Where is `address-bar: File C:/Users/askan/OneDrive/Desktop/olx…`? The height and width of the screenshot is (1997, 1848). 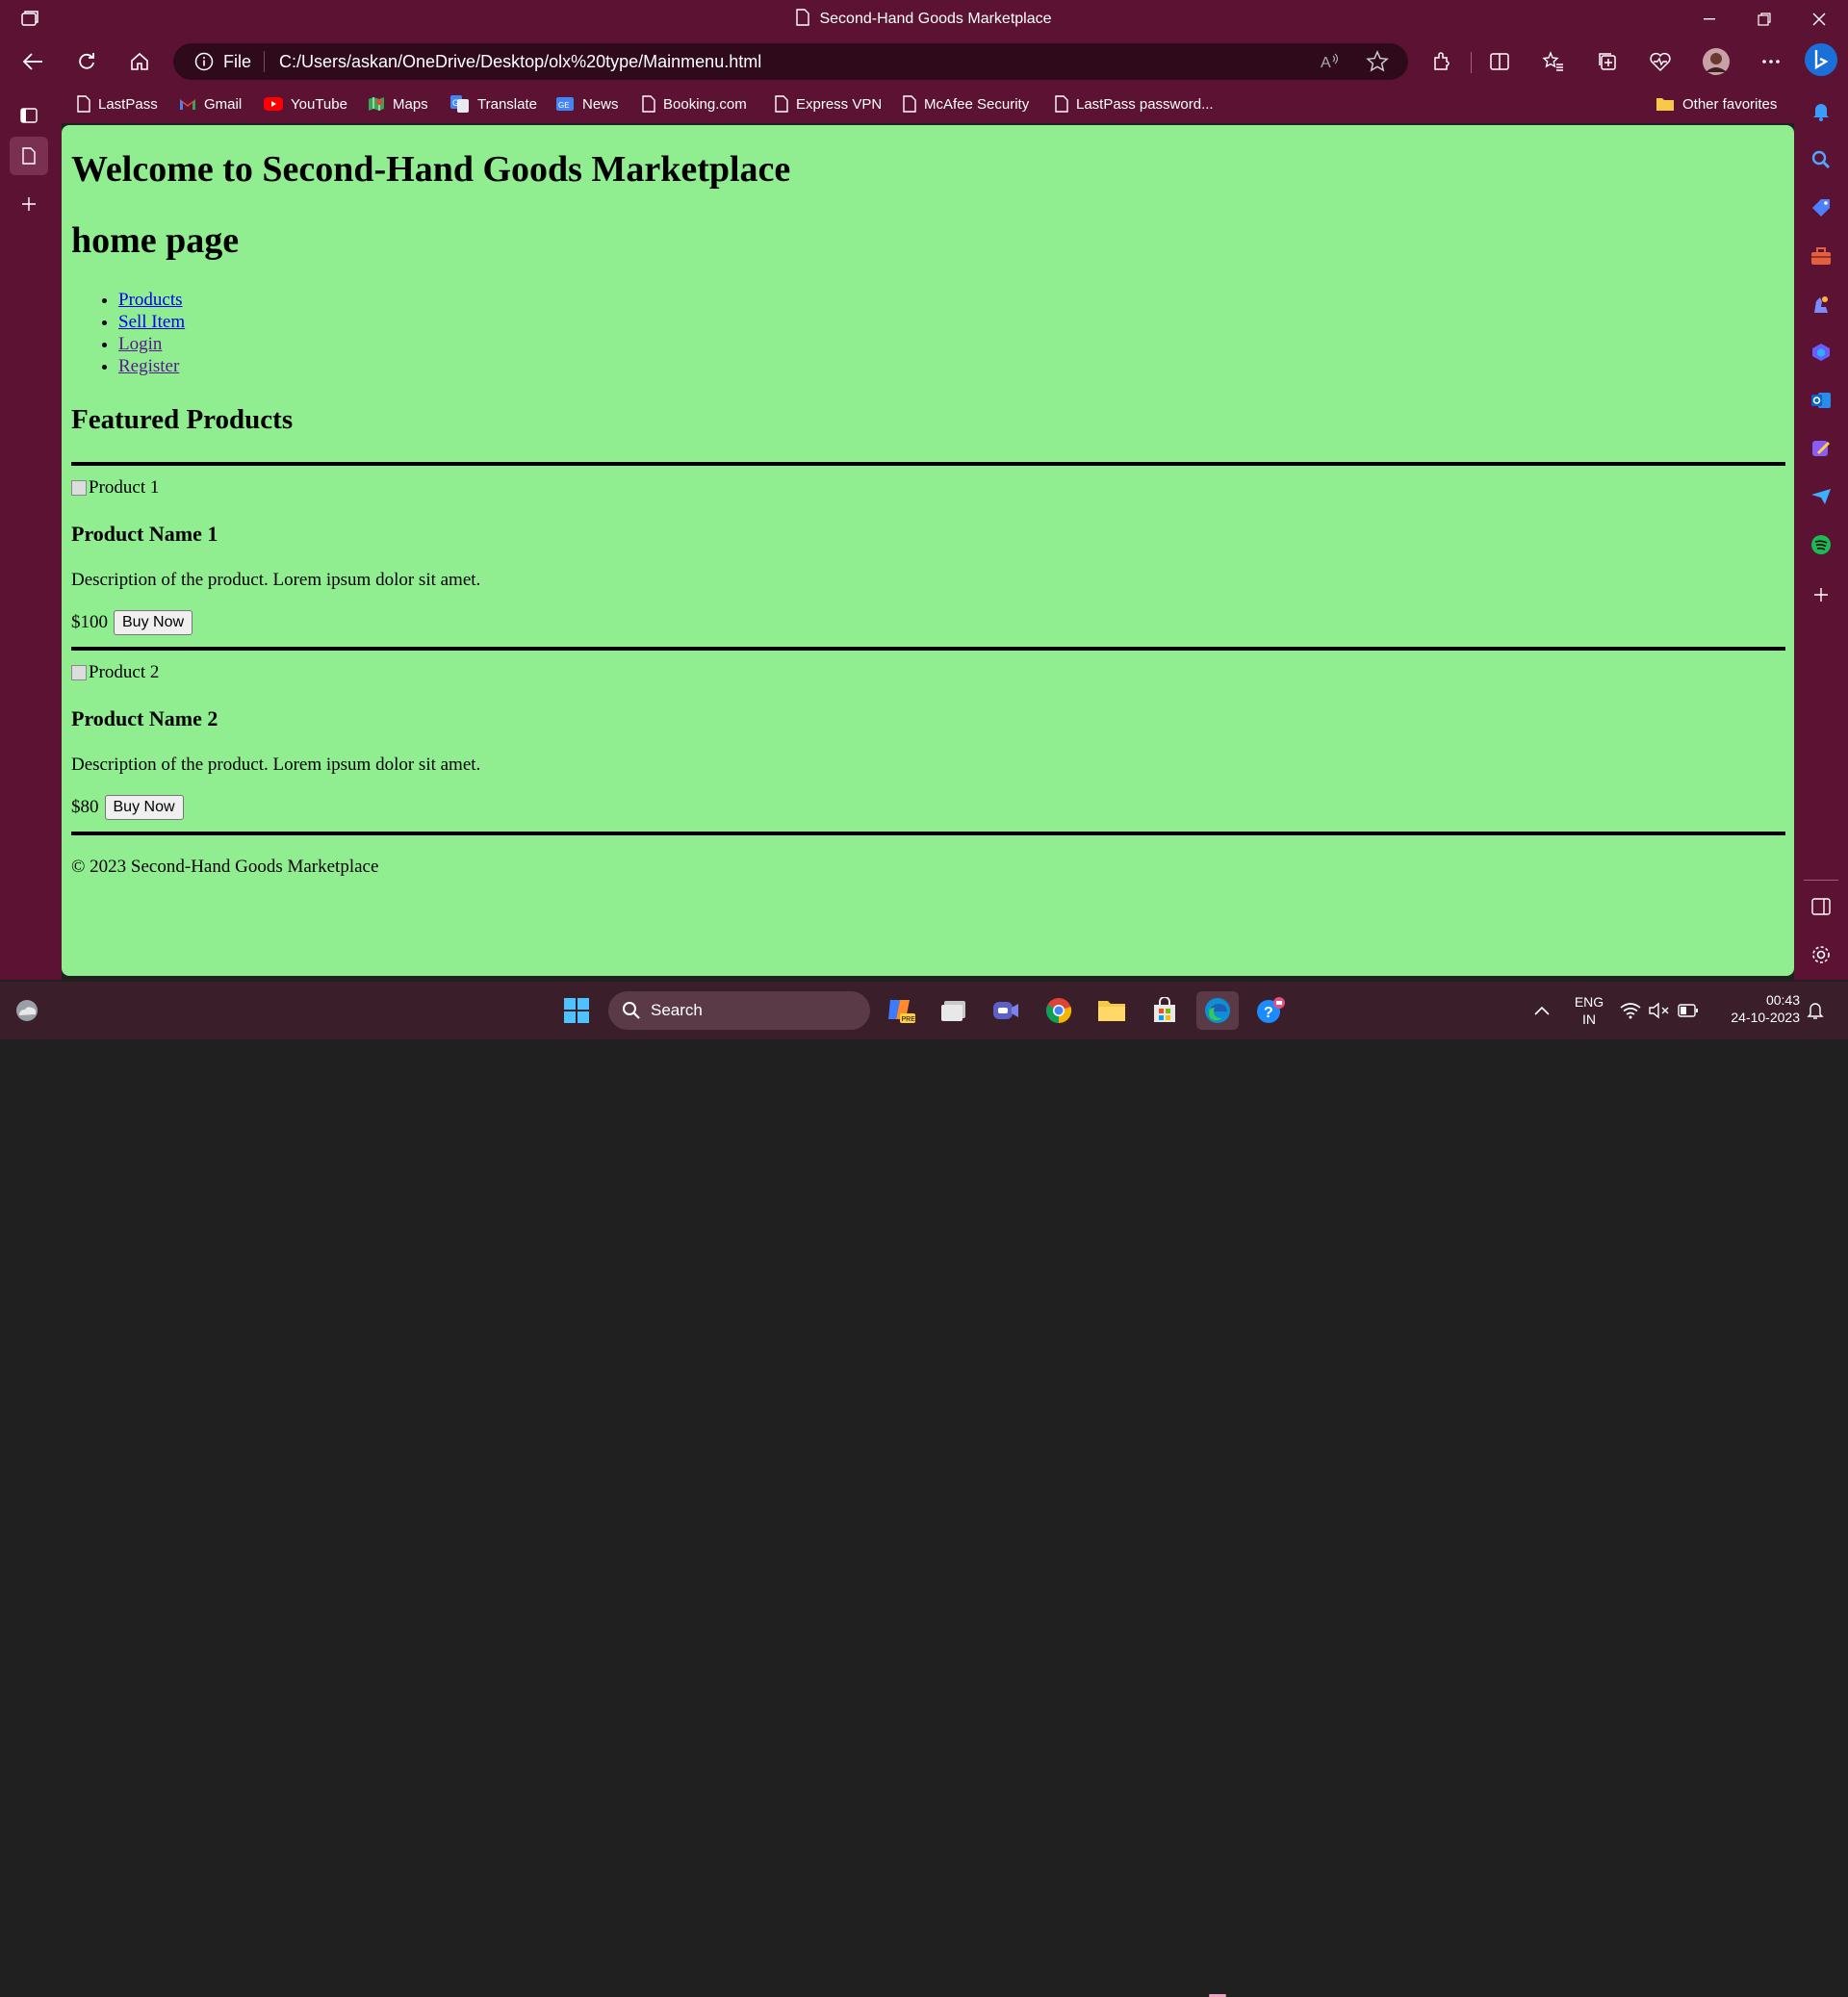 address-bar: File C:/Users/askan/OneDrive/Desktop/olx… is located at coordinates (790, 62).